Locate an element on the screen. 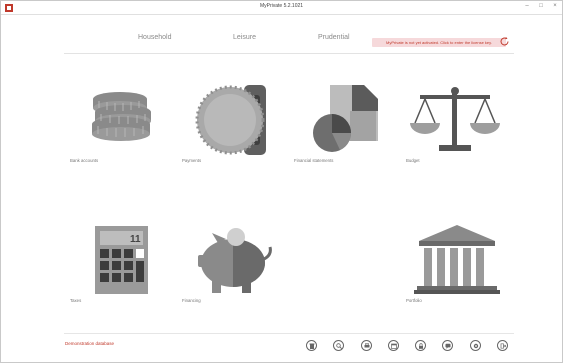 This screenshot has height=363, width=563. title-bar: MyPrivate 5.2.1021 – □ × is located at coordinates (281, 8).